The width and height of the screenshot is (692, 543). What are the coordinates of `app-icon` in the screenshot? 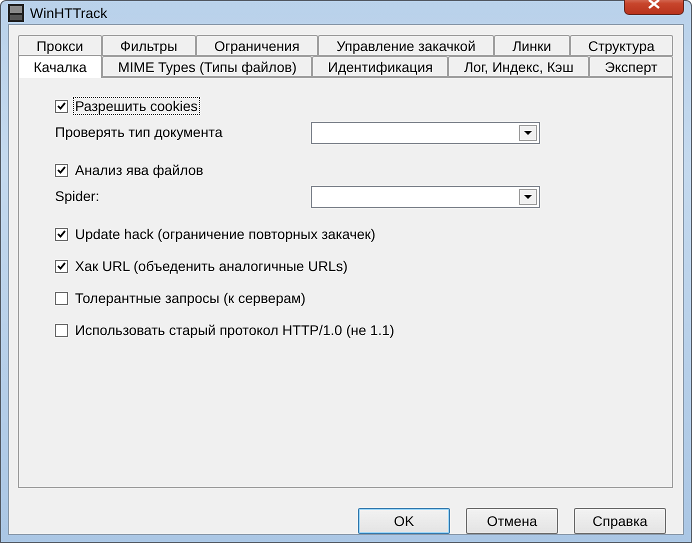 It's located at (16, 13).